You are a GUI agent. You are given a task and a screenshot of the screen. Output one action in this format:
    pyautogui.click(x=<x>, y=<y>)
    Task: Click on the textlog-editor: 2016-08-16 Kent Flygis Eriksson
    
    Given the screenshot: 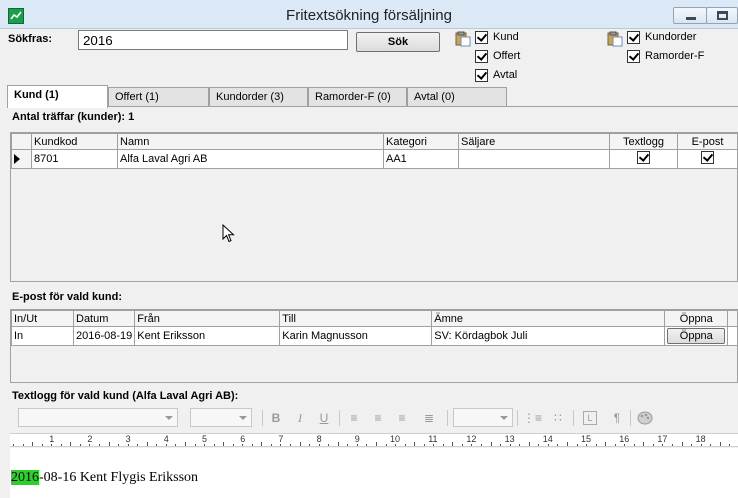 What is the action you would take?
    pyautogui.click(x=374, y=473)
    